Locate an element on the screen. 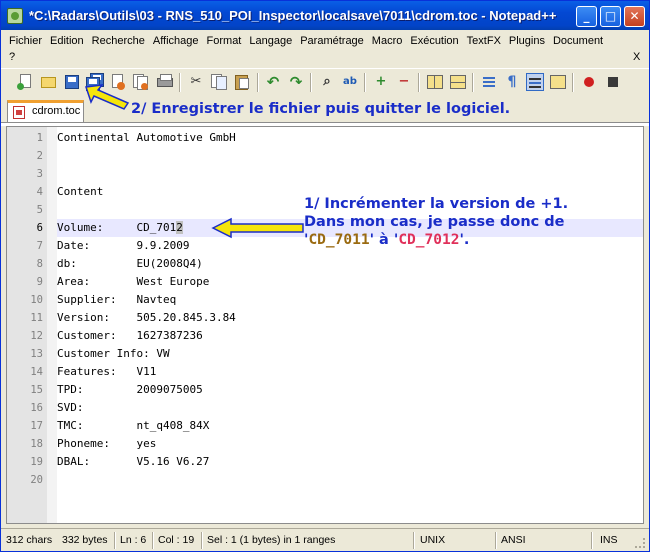  new-file-icon is located at coordinates (26, 82).